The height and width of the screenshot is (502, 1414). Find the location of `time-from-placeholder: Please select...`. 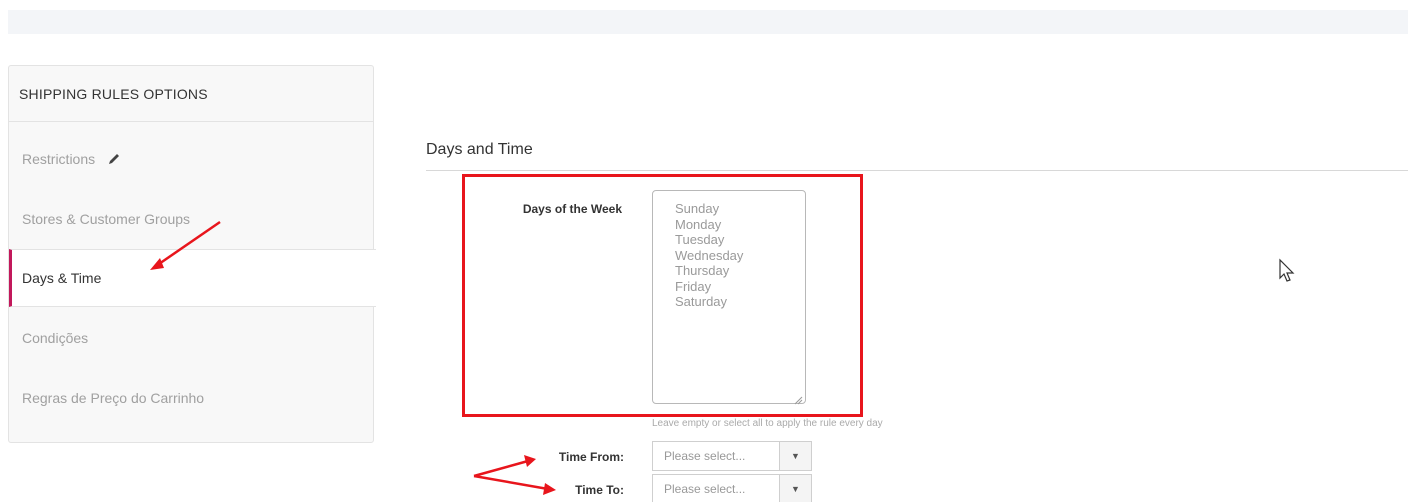

time-from-placeholder: Please select... is located at coordinates (705, 456).